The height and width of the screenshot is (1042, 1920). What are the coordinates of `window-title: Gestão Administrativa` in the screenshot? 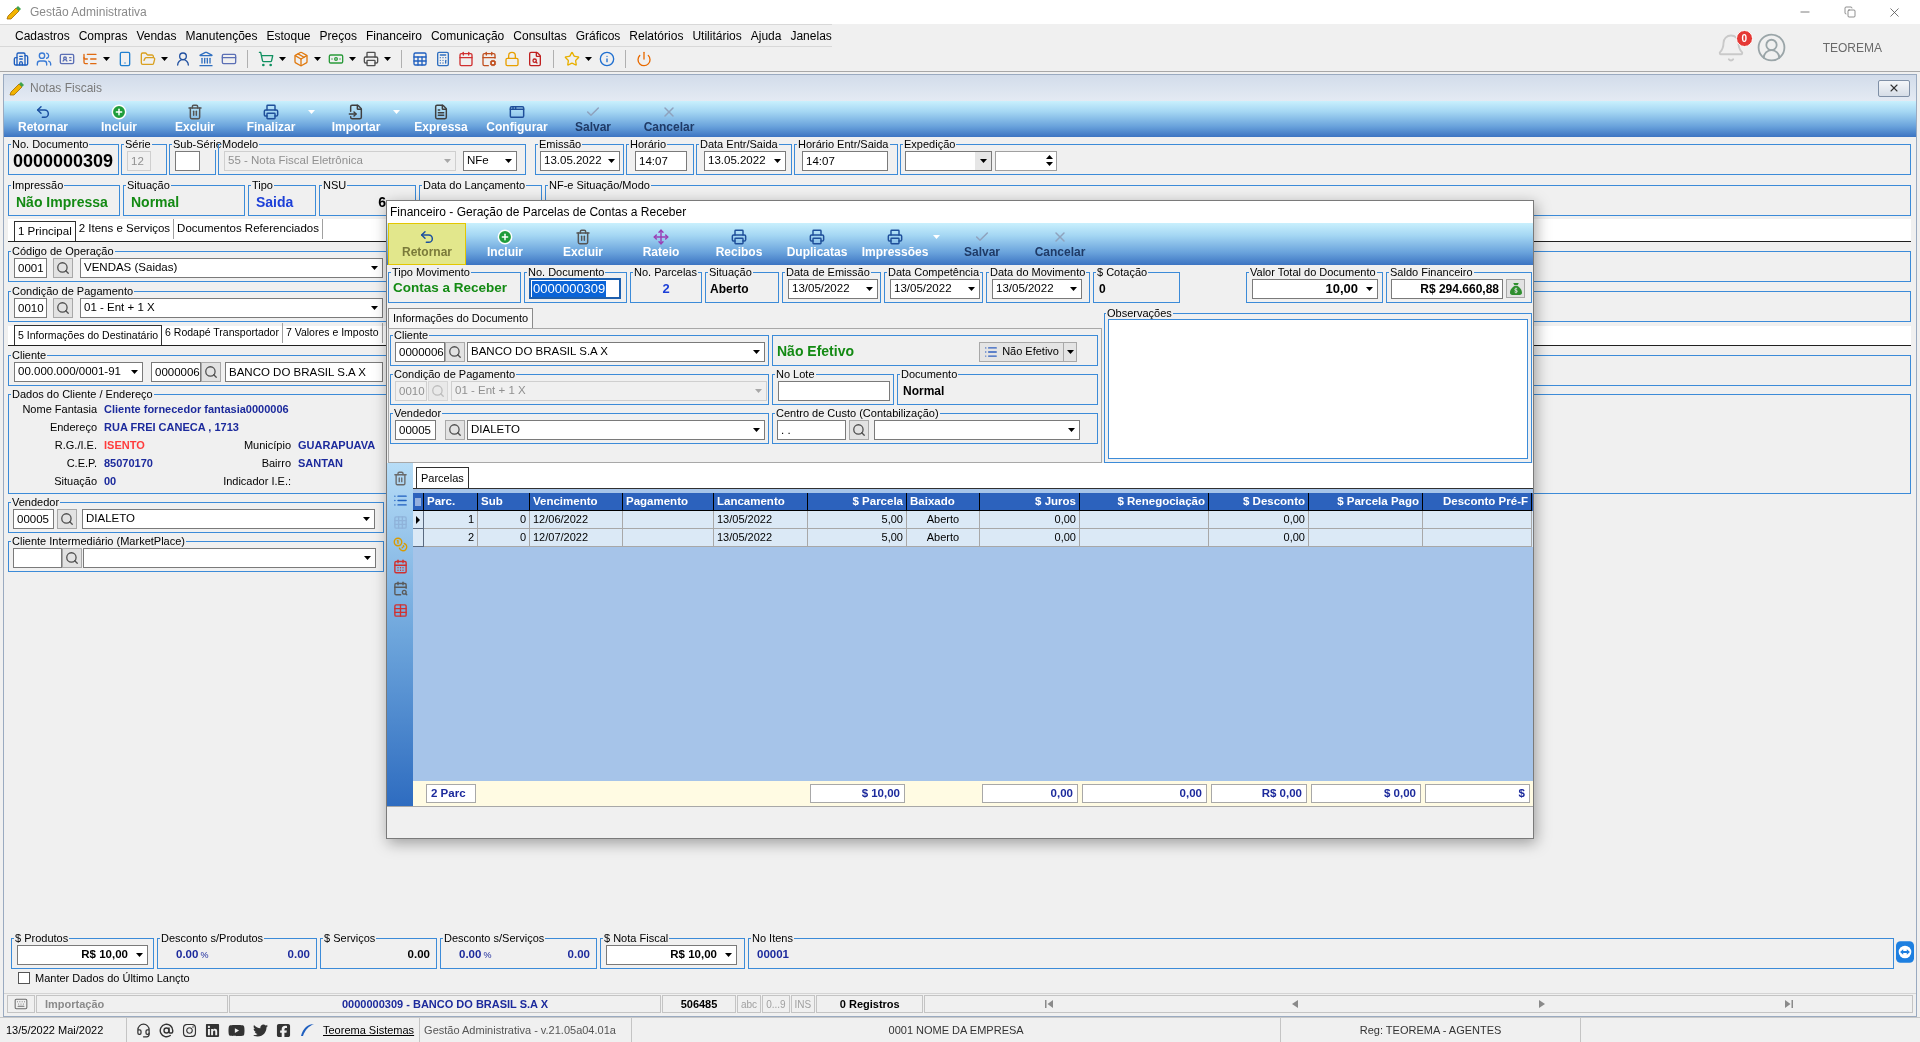 It's located at (88, 12).